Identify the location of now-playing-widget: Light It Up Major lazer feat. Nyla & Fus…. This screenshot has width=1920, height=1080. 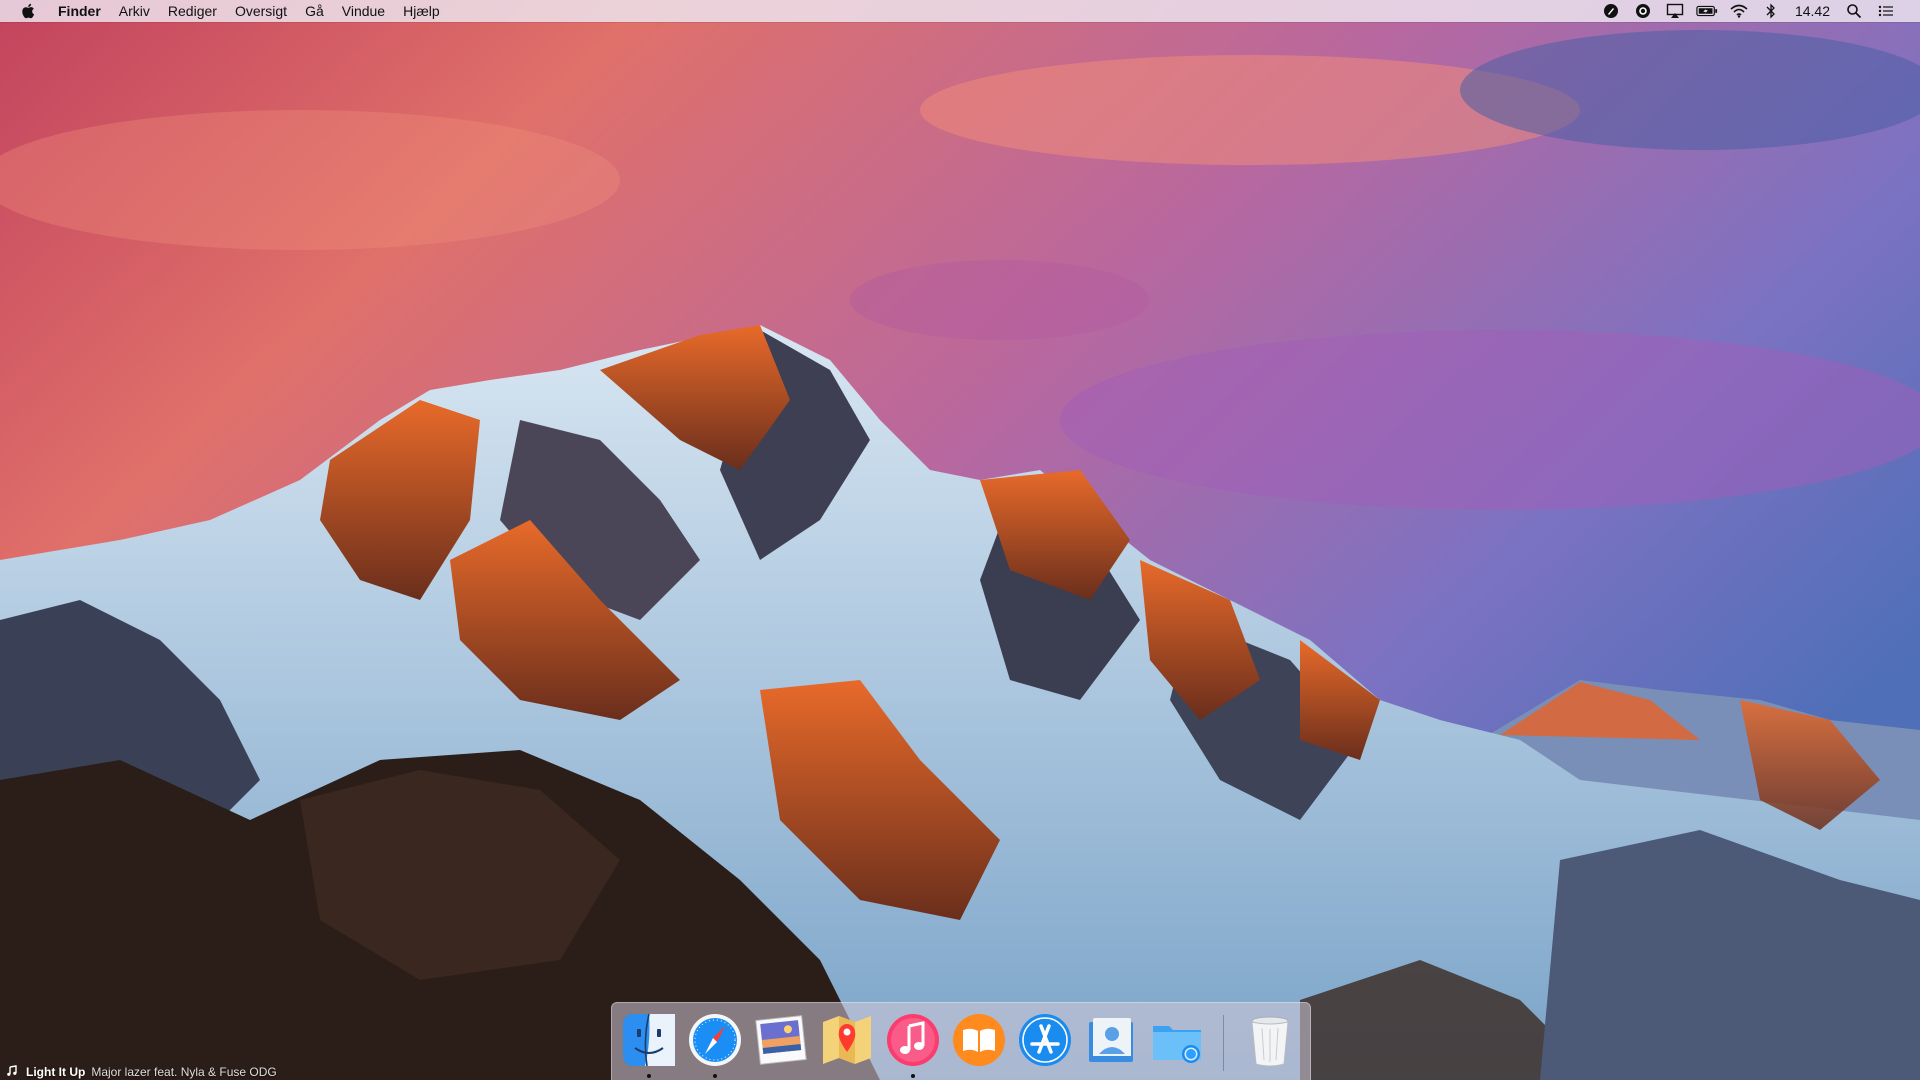
(141, 1072).